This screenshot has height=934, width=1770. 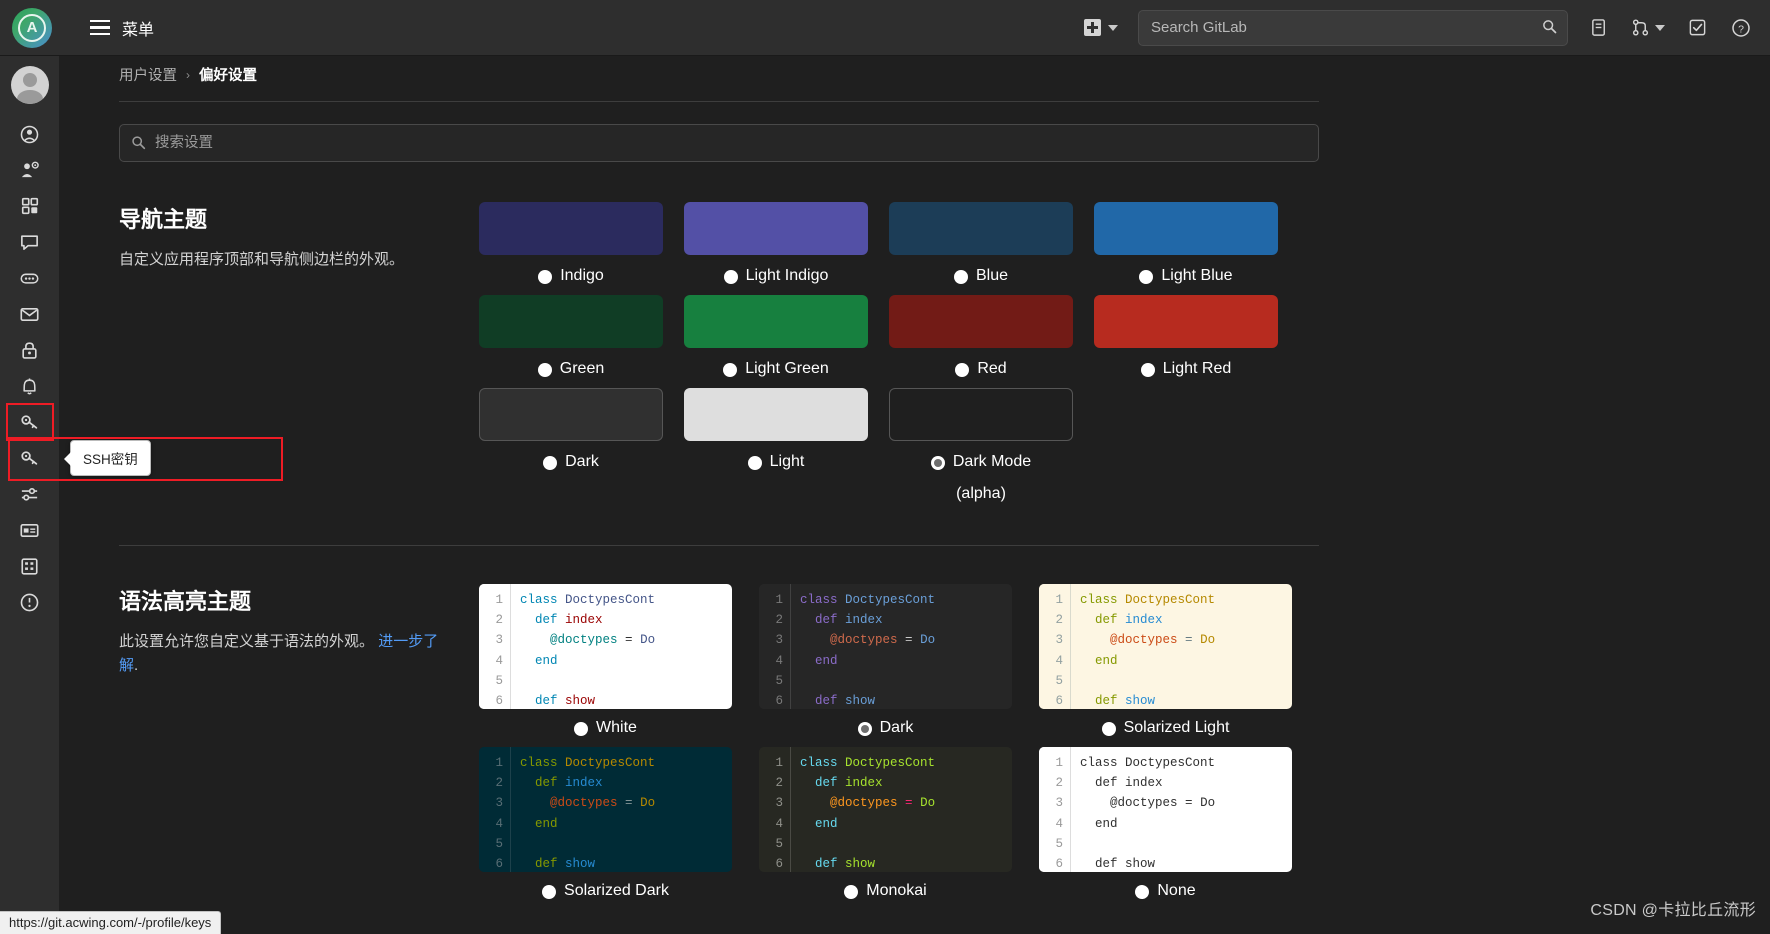 I want to click on settings-search-input, so click(x=719, y=143).